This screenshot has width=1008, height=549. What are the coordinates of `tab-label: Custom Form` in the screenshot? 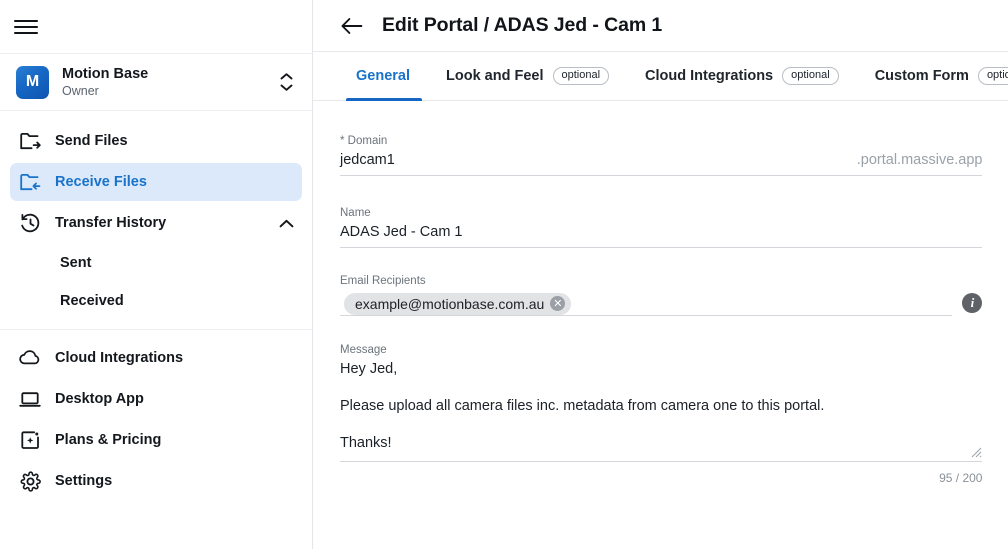 It's located at (921, 76).